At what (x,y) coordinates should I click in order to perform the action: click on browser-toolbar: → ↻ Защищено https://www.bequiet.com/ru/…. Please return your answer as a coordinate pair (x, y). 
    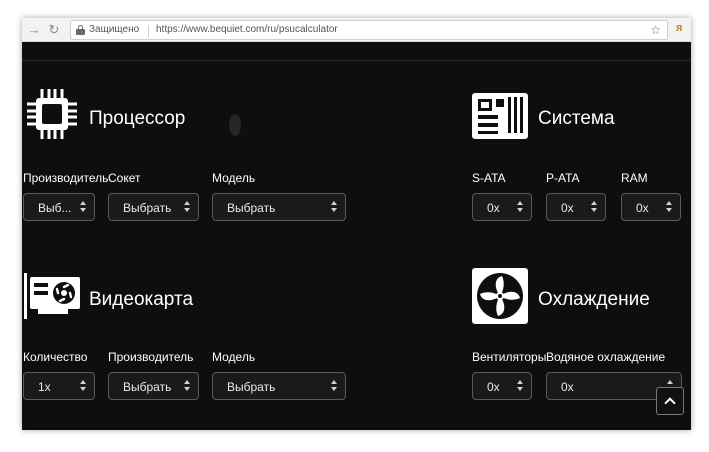
    Looking at the image, I should click on (356, 30).